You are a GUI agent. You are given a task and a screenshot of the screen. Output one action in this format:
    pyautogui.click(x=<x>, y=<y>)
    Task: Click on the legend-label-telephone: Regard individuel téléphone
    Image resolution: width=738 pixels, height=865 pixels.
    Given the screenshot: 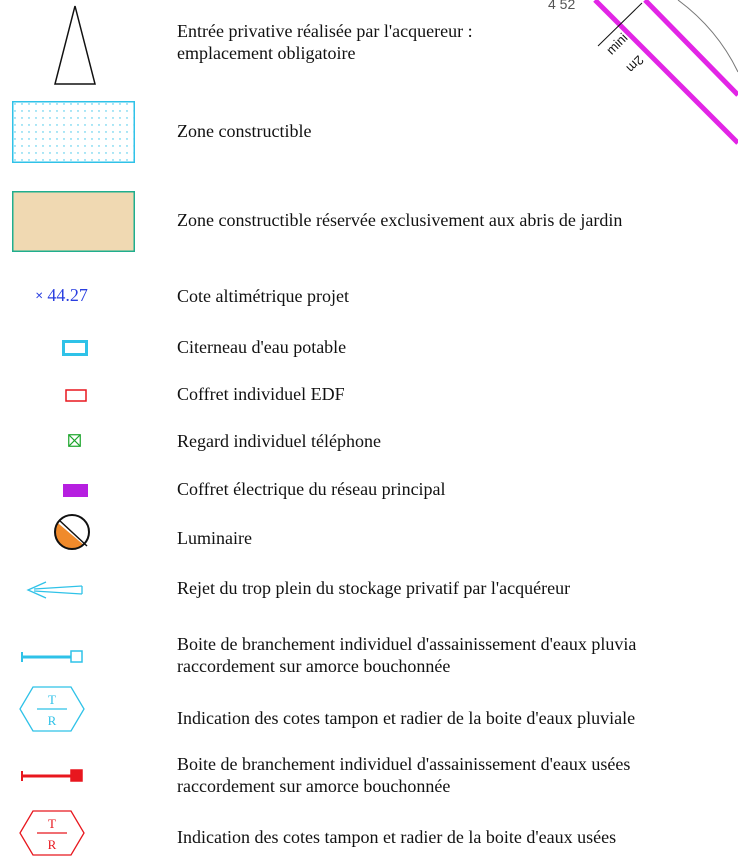 What is the action you would take?
    pyautogui.click(x=279, y=441)
    